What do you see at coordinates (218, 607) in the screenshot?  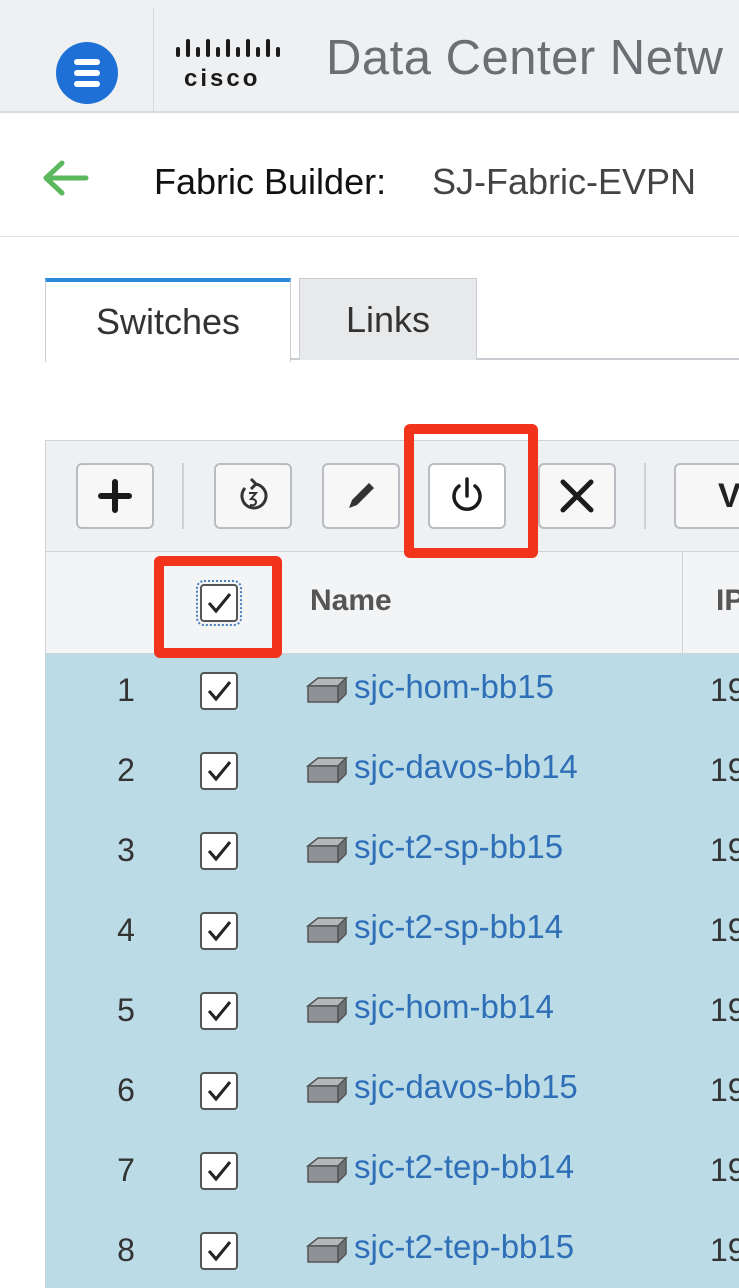 I see `select-all-highlight` at bounding box center [218, 607].